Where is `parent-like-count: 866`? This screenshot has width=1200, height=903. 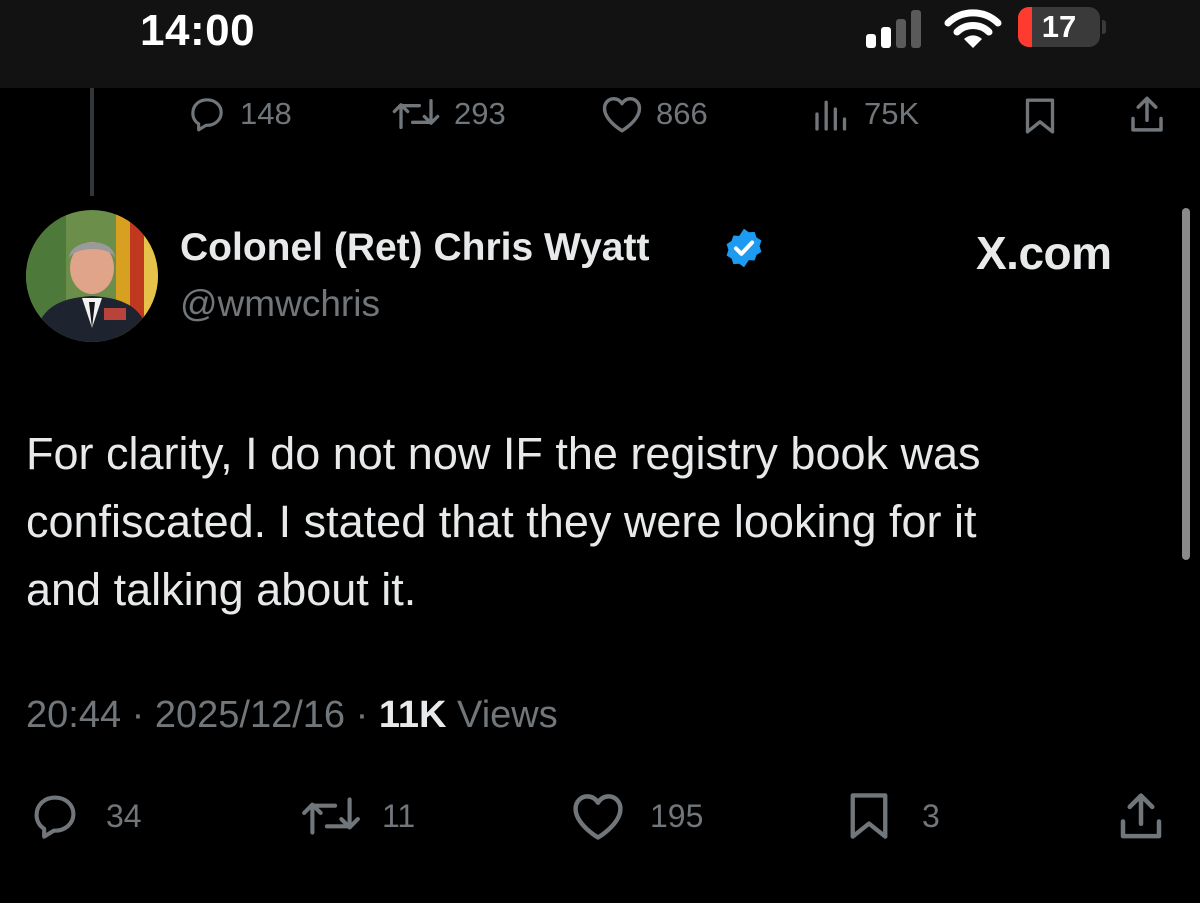 parent-like-count: 866 is located at coordinates (682, 113).